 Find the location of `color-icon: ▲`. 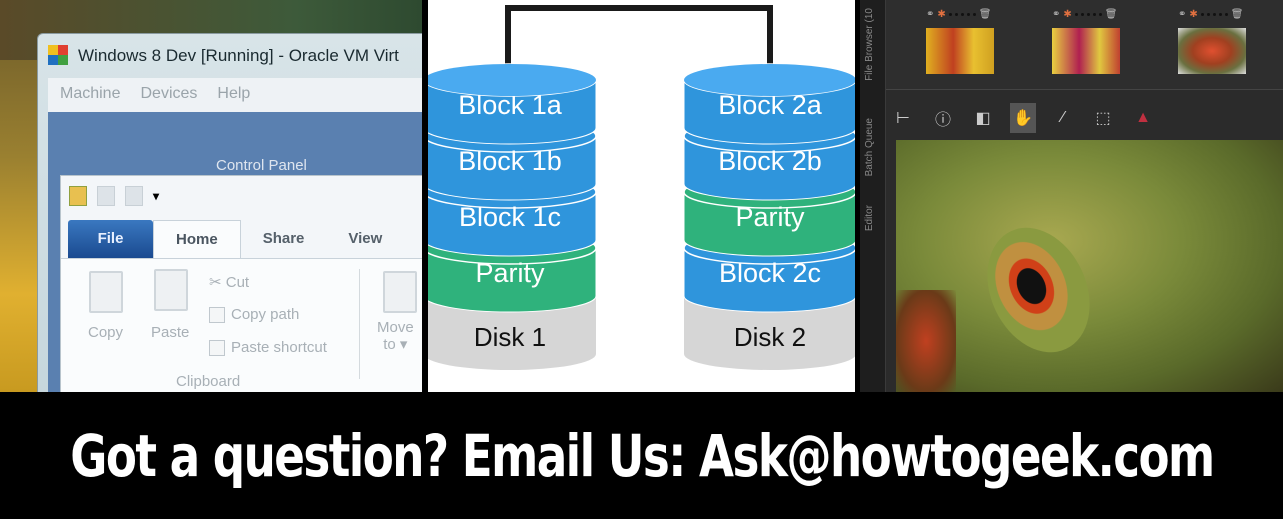

color-icon: ▲ is located at coordinates (1143, 118).